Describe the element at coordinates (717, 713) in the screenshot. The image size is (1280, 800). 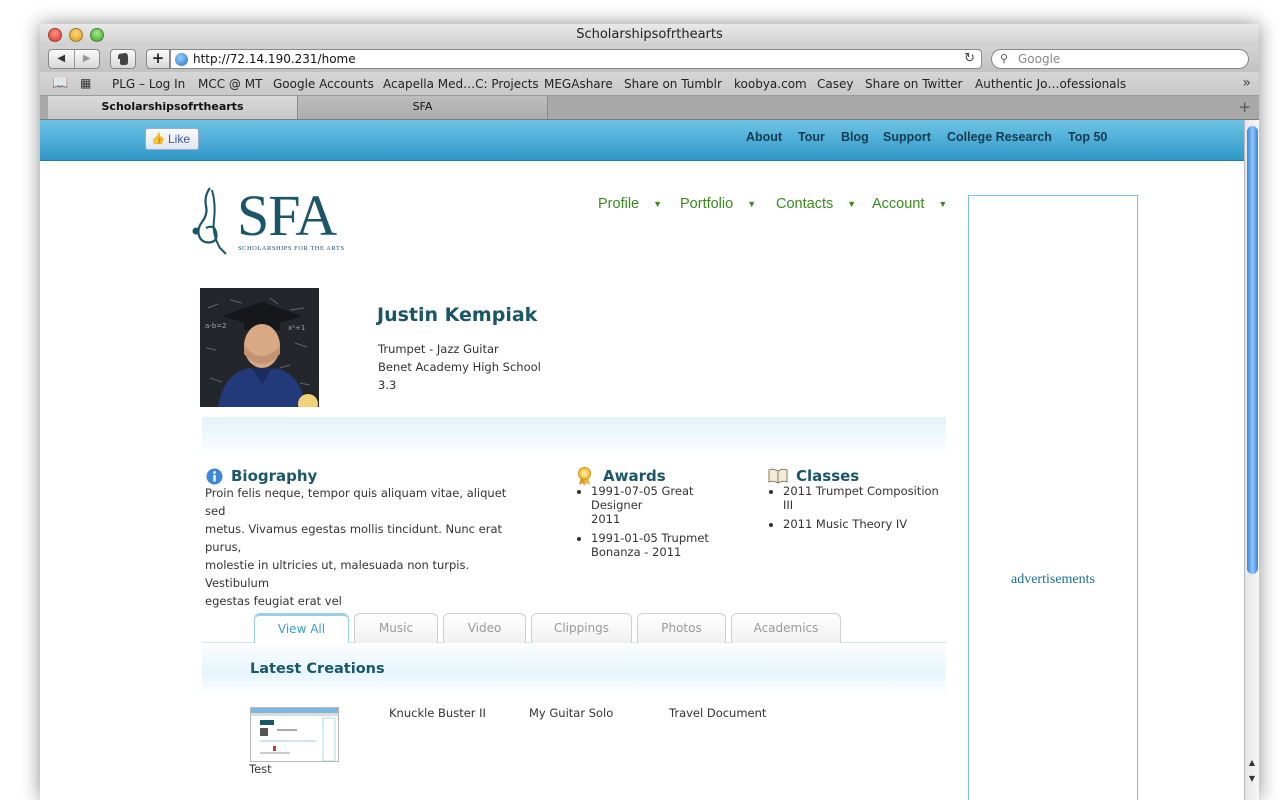
I see `creation-title: Travel Document` at that location.